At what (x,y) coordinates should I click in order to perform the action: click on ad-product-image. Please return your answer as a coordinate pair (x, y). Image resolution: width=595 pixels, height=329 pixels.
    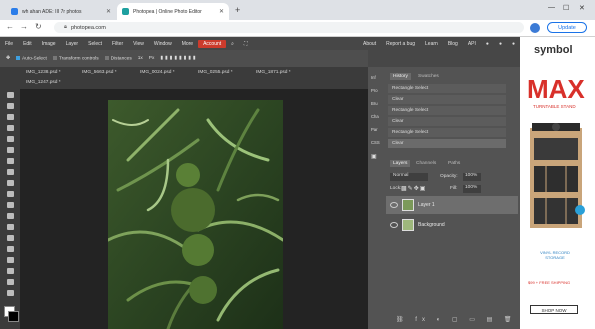
    Looking at the image, I should click on (557, 175).